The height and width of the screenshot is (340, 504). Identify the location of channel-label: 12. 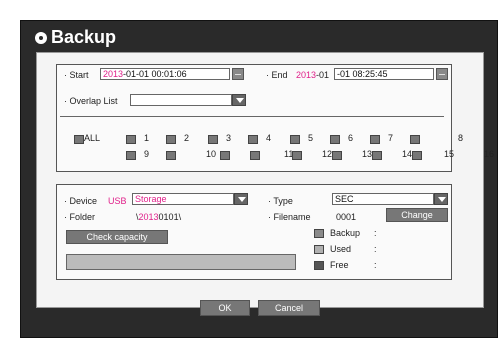
(327, 154).